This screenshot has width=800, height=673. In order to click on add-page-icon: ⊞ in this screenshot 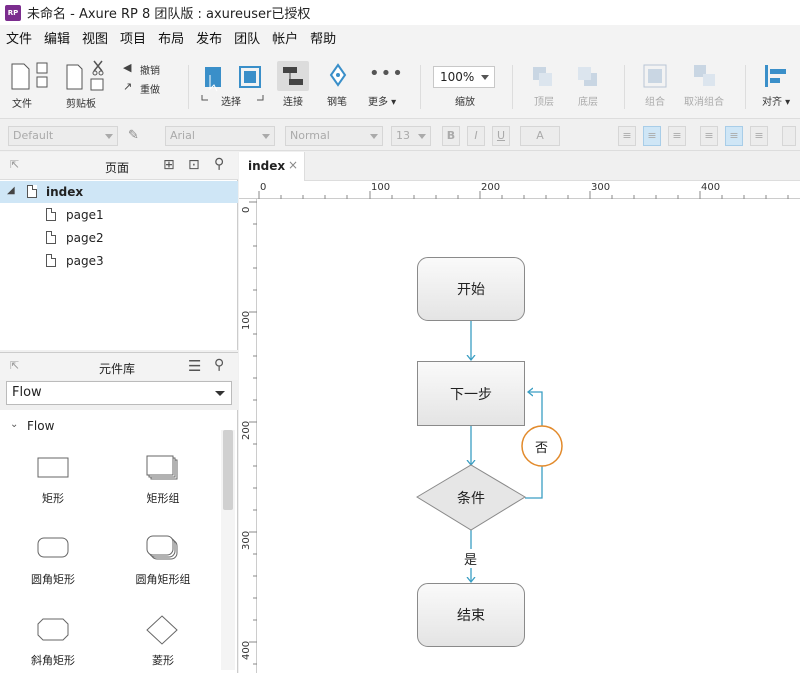, I will do `click(169, 165)`.